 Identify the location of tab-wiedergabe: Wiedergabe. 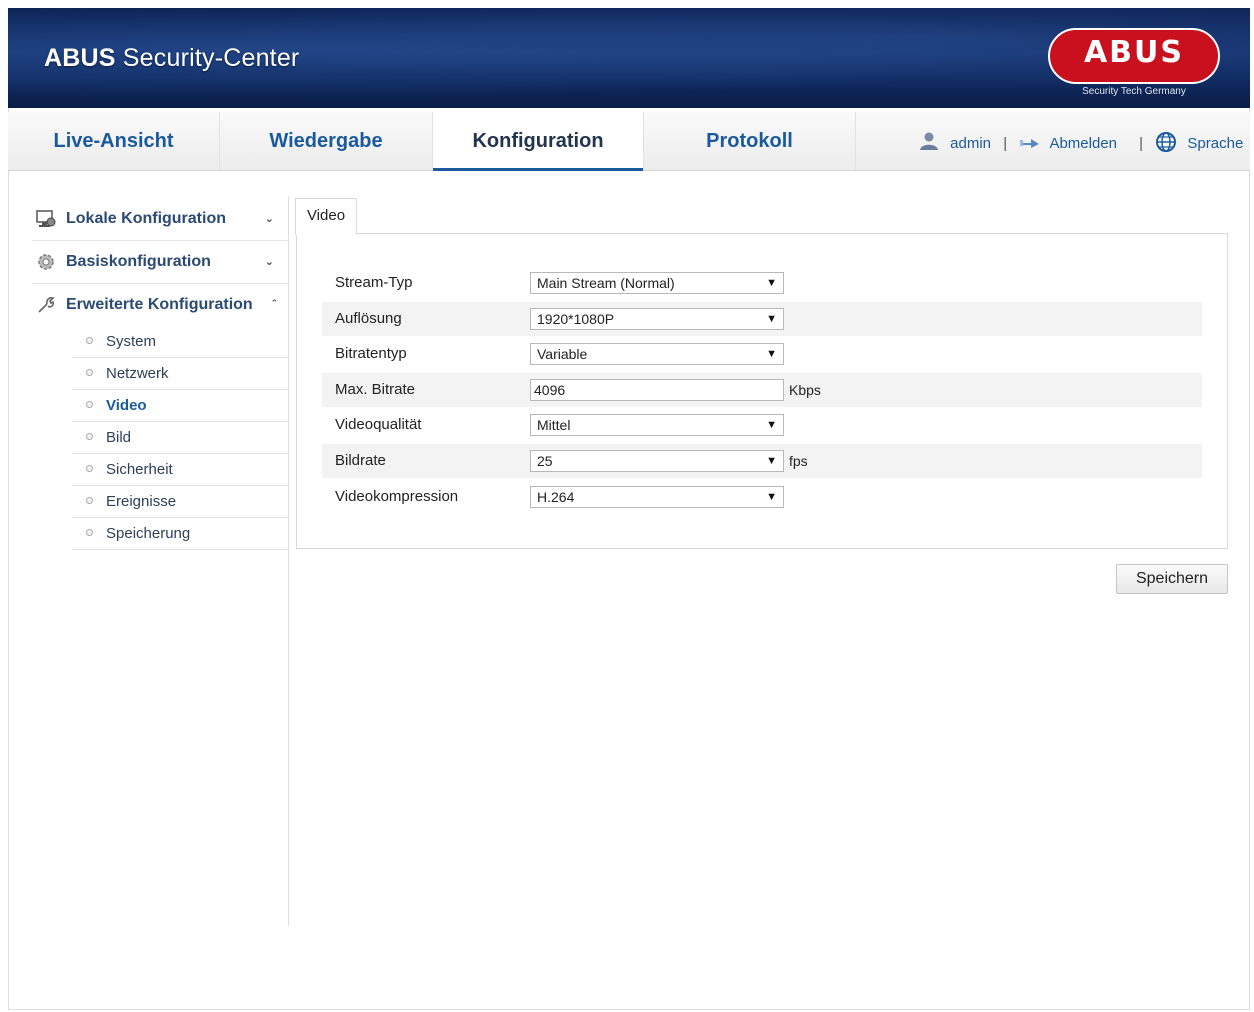
(326, 141).